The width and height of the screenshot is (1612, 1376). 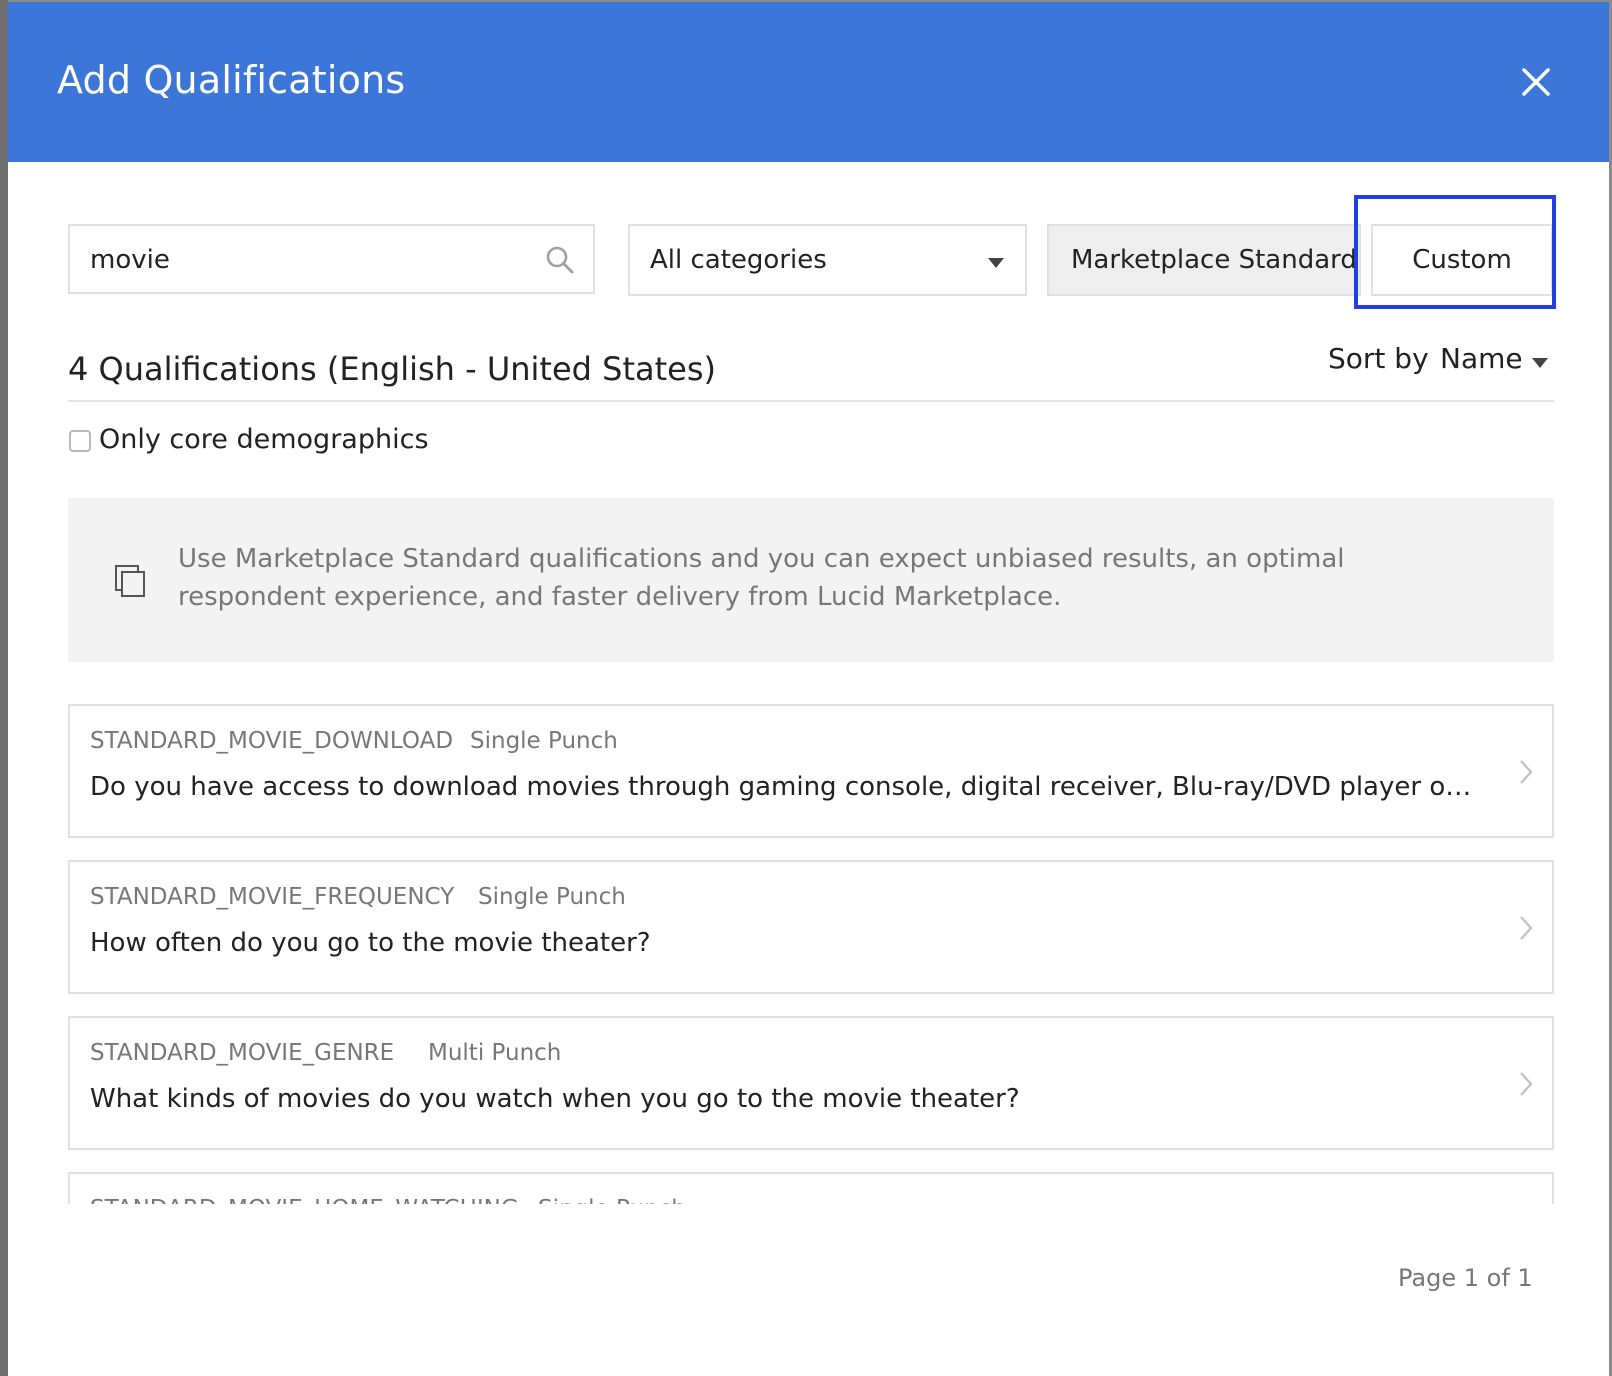 What do you see at coordinates (242, 1053) in the screenshot?
I see `qualification-code: STANDARD_MOVIE_GENRE` at bounding box center [242, 1053].